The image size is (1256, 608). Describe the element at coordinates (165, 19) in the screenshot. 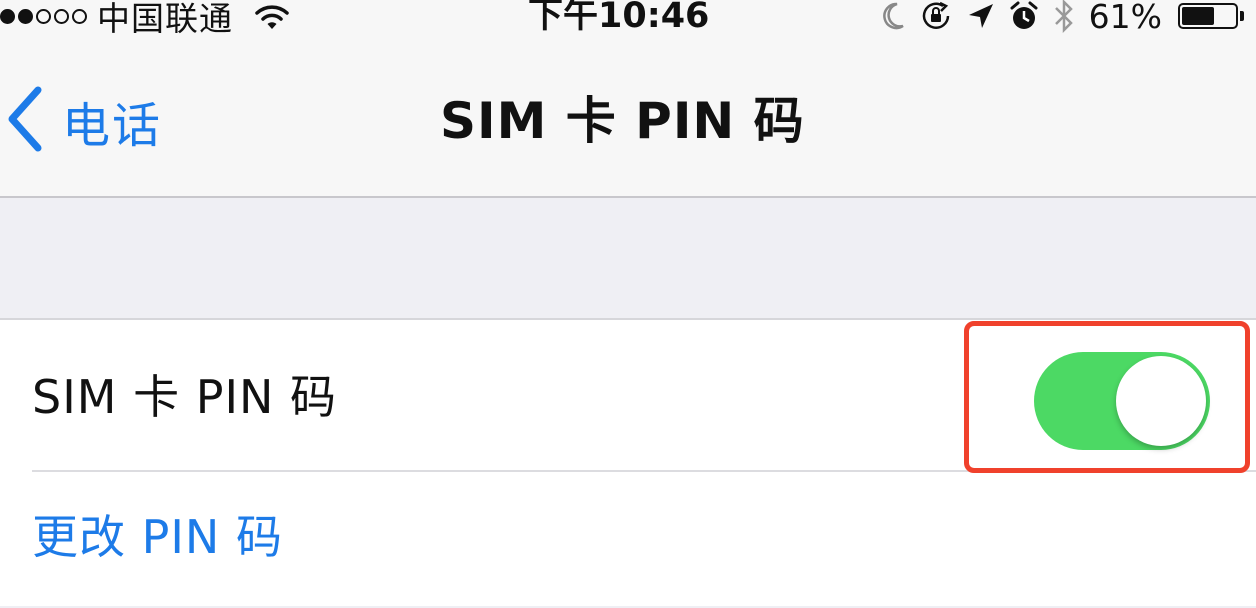

I see `carrier-name: 中国联通` at that location.